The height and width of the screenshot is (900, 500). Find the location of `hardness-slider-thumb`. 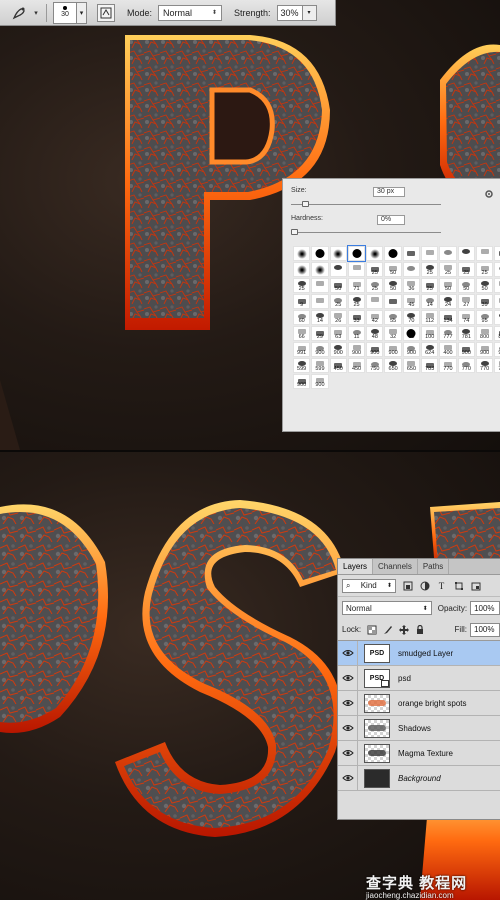

hardness-slider-thumb is located at coordinates (294, 232).